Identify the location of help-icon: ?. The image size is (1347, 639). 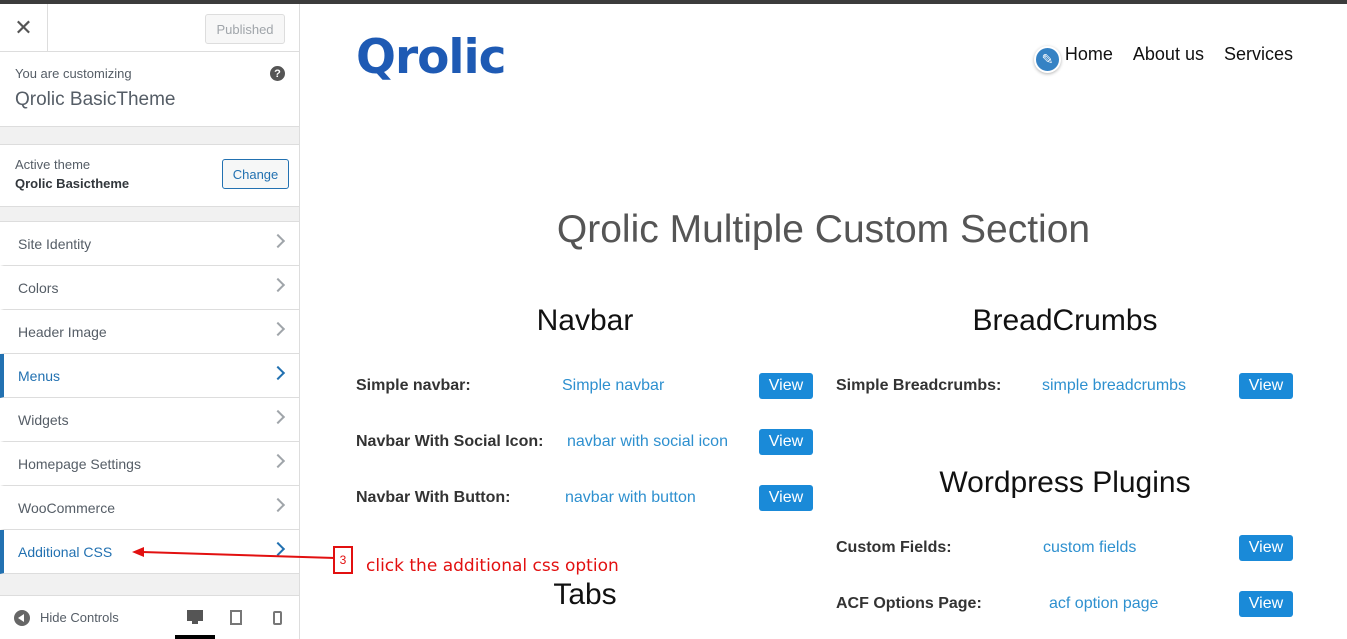
(277, 73).